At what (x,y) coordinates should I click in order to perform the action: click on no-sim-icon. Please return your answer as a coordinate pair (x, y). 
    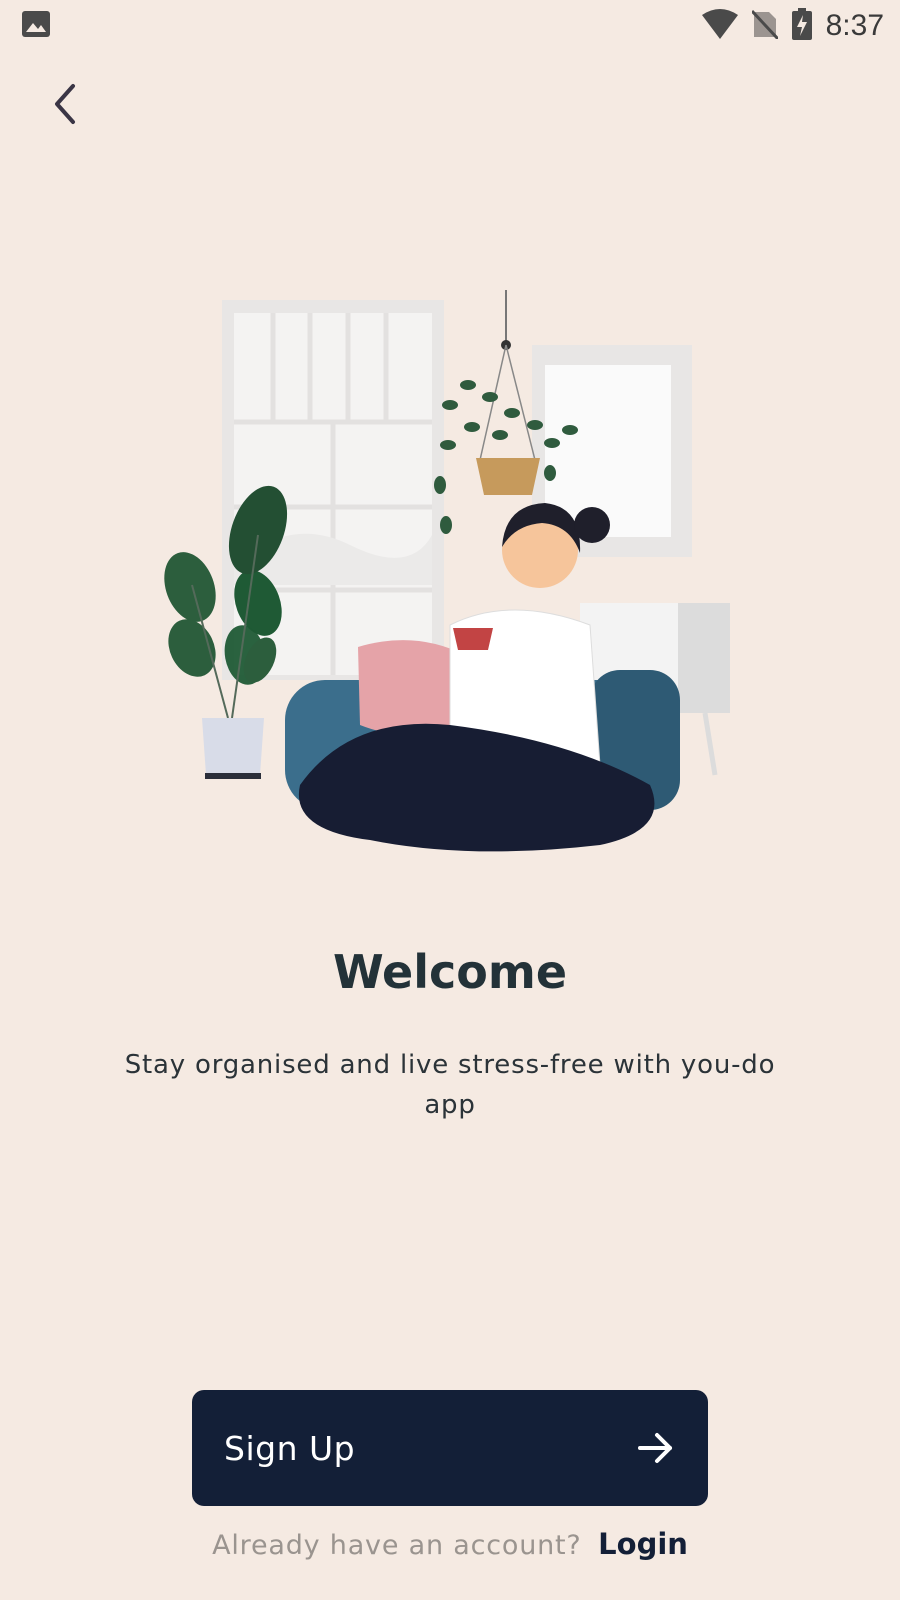
    Looking at the image, I should click on (764, 26).